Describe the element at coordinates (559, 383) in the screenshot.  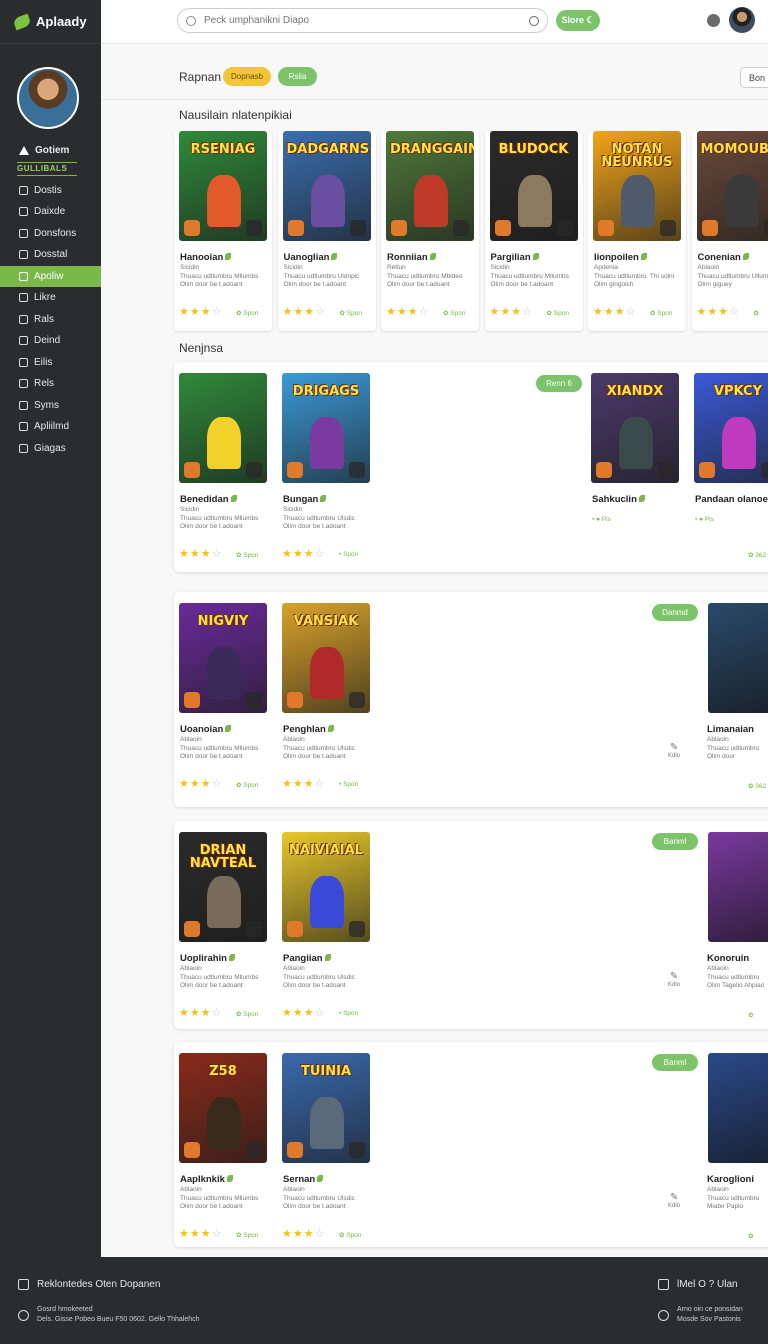
I see `category-pill: Renn 6` at that location.